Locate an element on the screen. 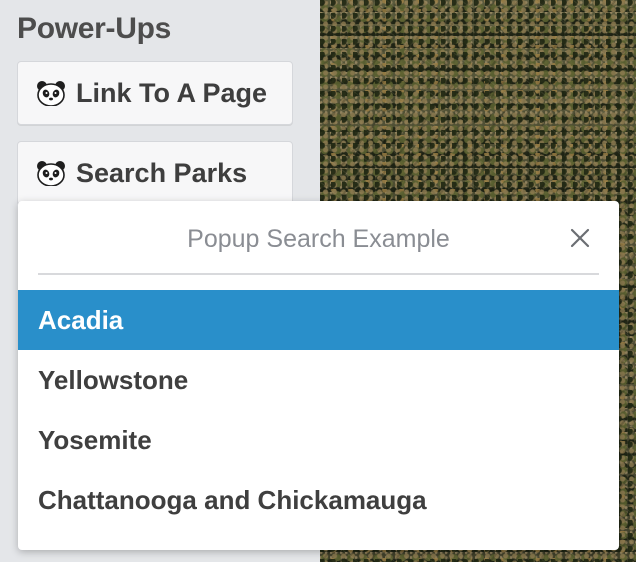 This screenshot has width=636, height=562. result-item-yosemite: Yosemite is located at coordinates (318, 440).